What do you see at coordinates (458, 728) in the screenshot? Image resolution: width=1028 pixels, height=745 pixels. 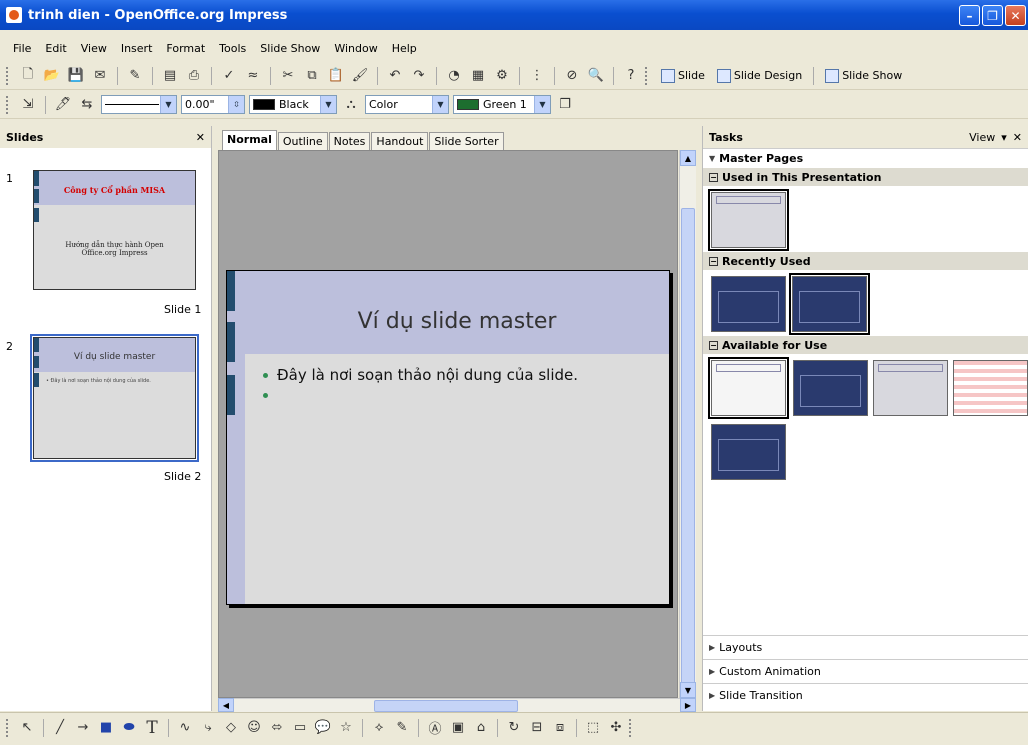 I see `insert-image-icon: ▣` at bounding box center [458, 728].